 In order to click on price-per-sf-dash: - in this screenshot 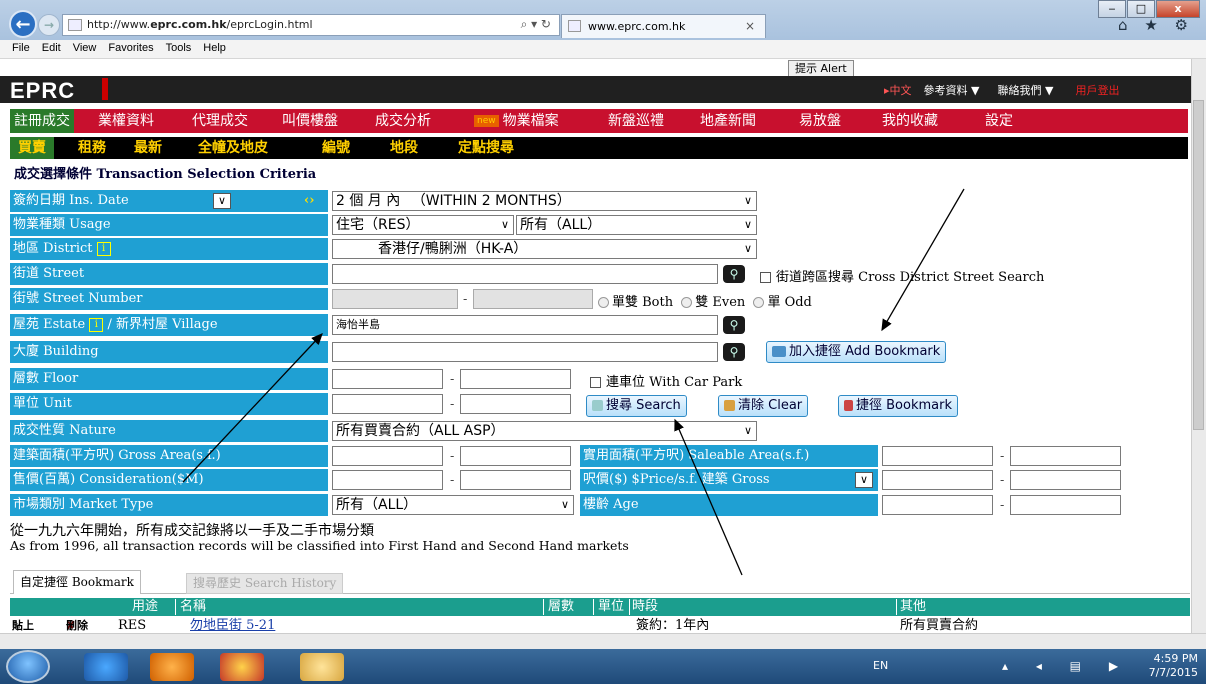, I will do `click(1002, 480)`.